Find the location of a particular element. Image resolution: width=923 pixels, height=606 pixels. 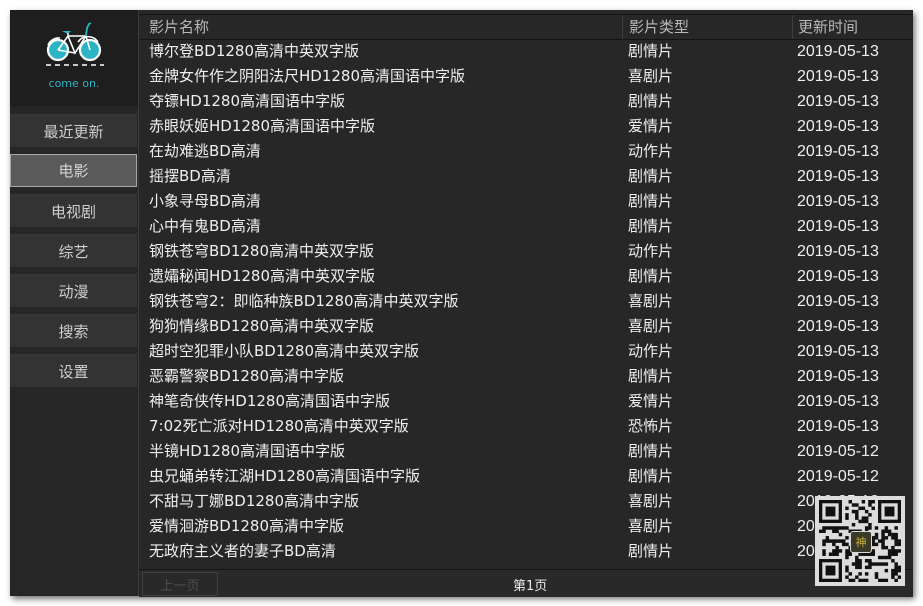

sidebar-item-movies: 电影 is located at coordinates (73, 170).